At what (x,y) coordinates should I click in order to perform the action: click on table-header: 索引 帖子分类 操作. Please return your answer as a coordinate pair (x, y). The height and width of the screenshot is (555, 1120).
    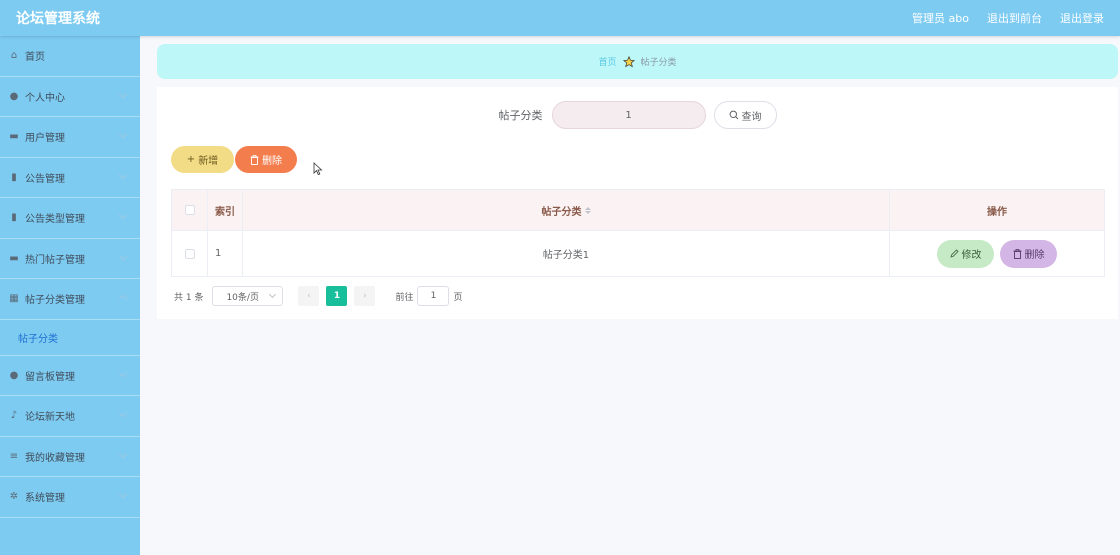
    Looking at the image, I should click on (638, 210).